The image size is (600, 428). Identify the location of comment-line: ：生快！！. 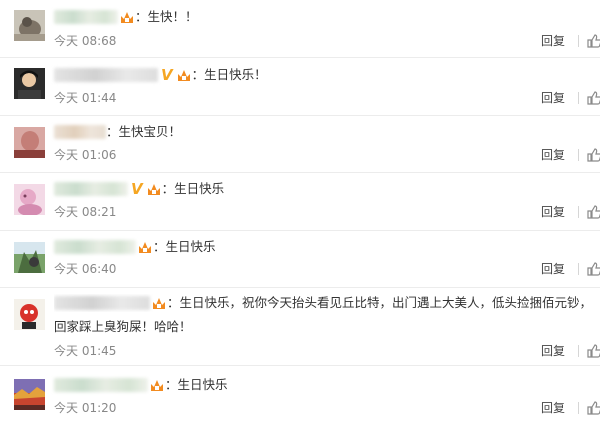
(126, 17).